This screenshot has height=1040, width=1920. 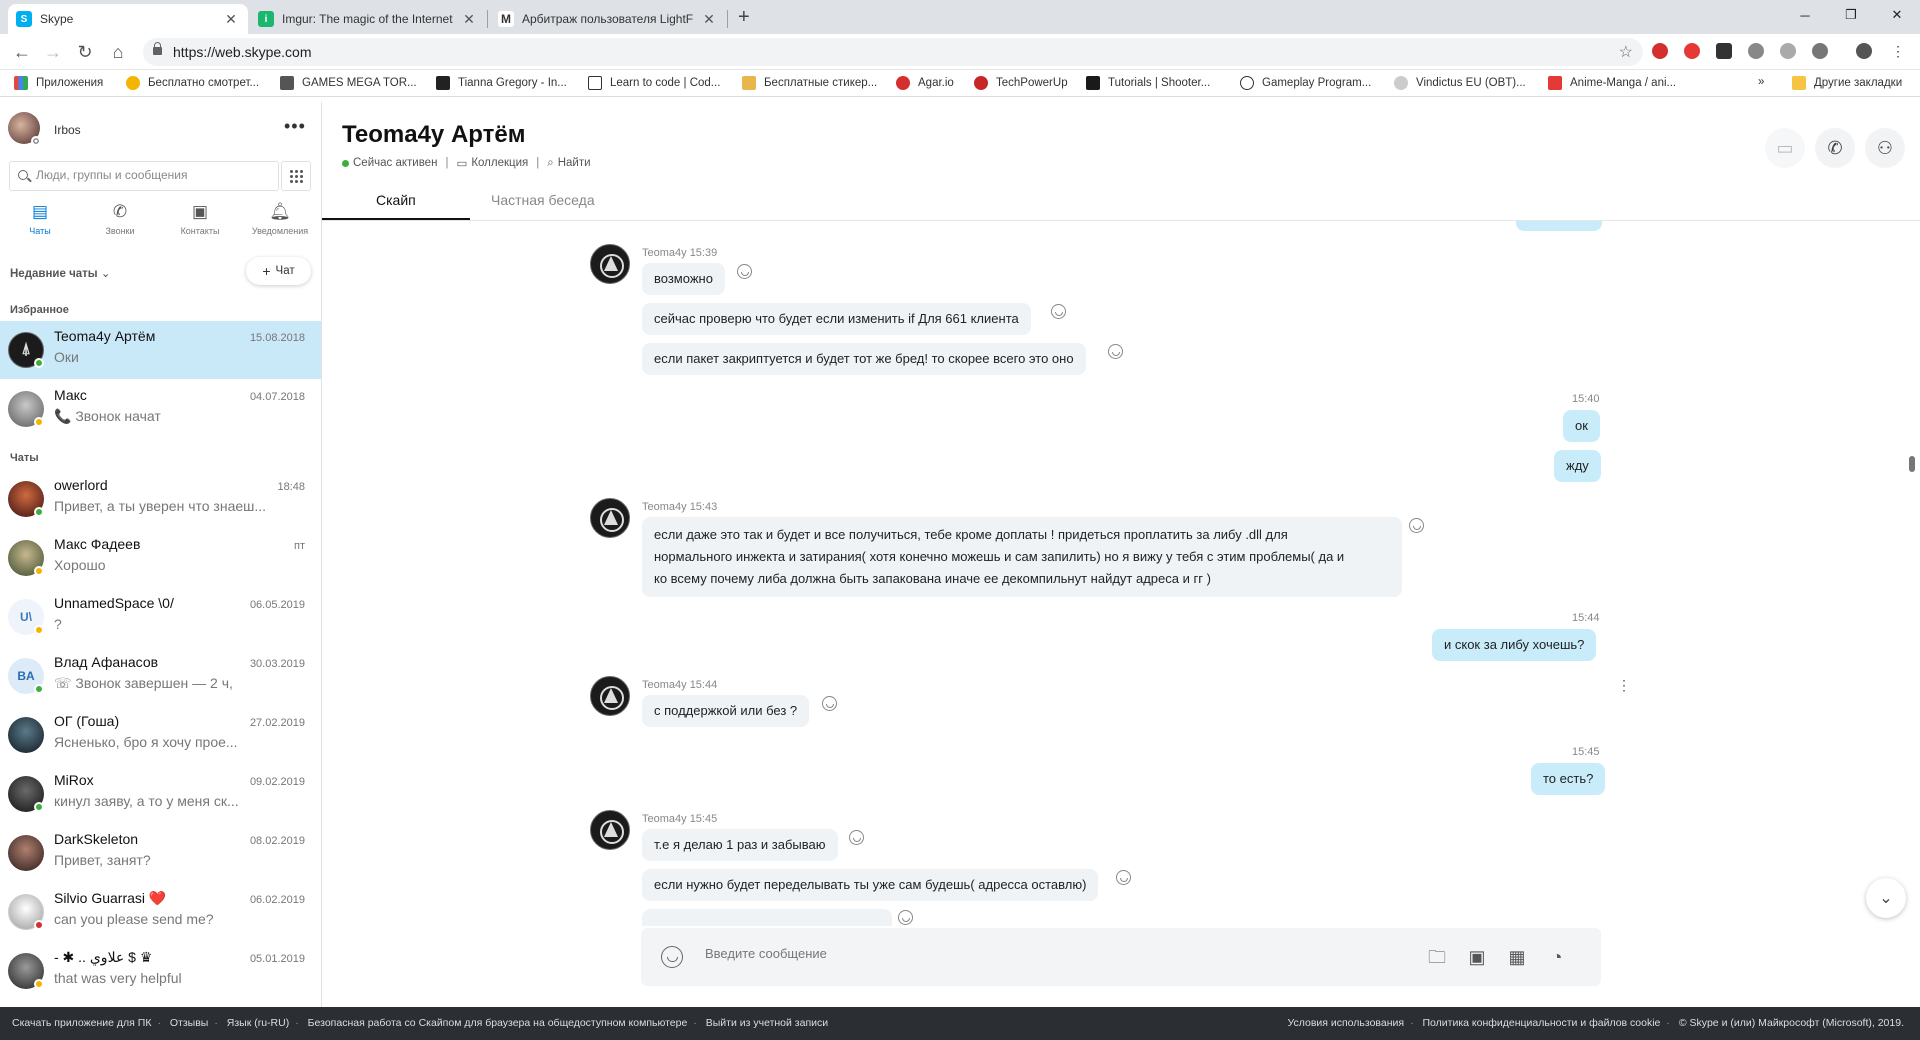 What do you see at coordinates (200, 219) in the screenshot?
I see `nav-tab-contacts: ▣ Контакты` at bounding box center [200, 219].